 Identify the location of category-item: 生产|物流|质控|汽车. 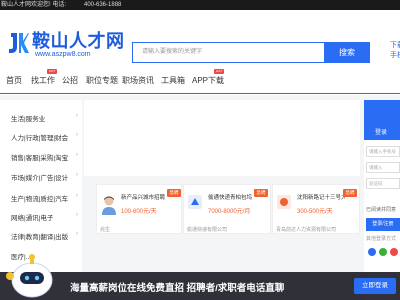
(45, 198).